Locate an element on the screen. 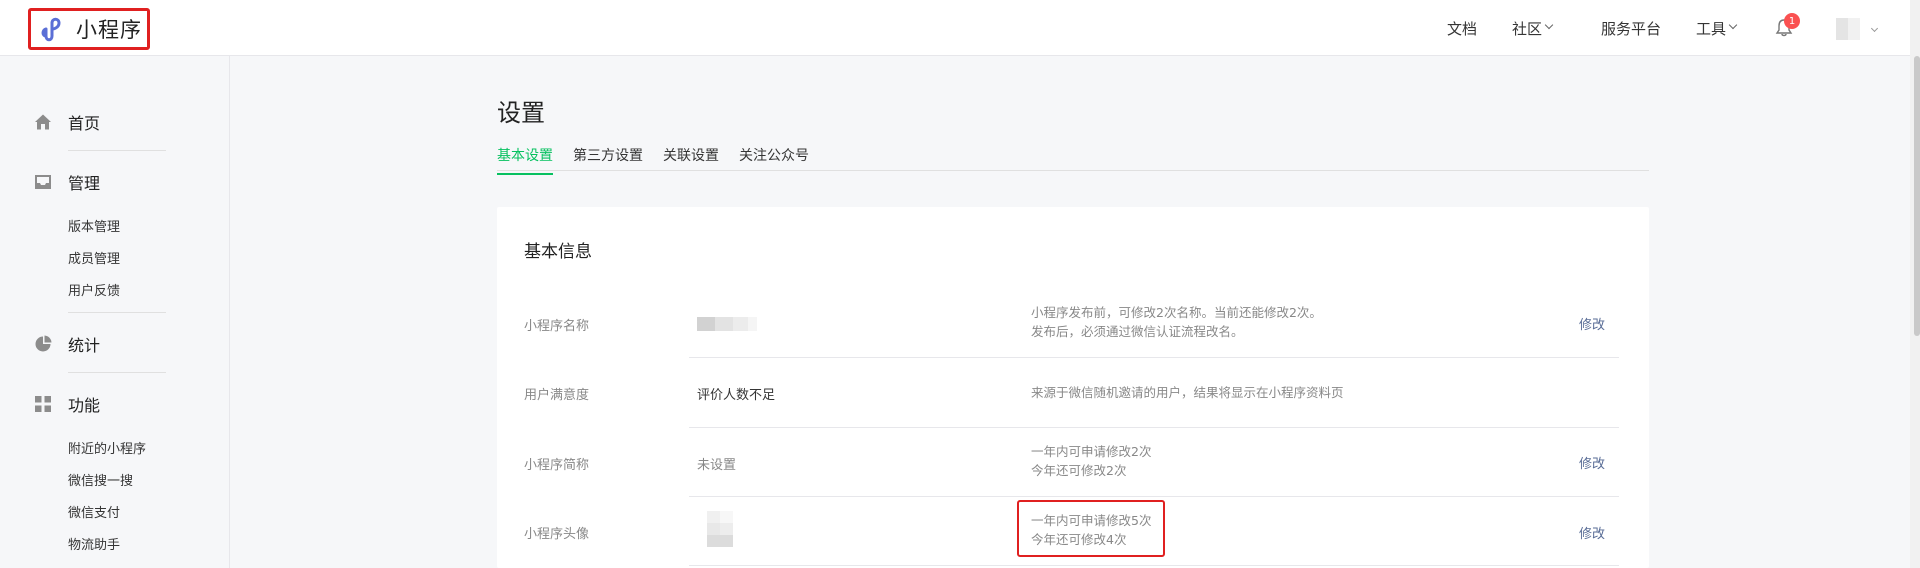  nav-docs-label: 文档 is located at coordinates (1462, 28).